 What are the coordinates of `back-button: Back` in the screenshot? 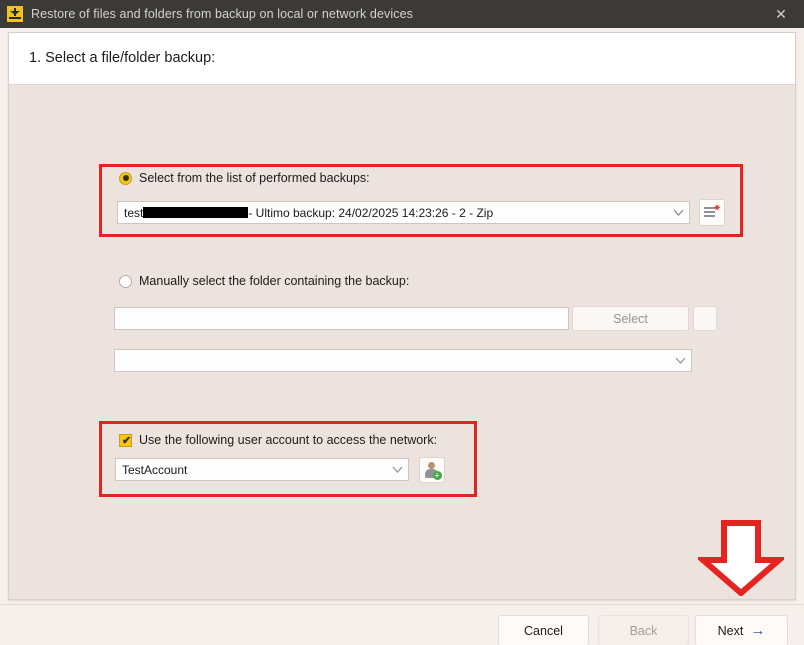 It's located at (643, 630).